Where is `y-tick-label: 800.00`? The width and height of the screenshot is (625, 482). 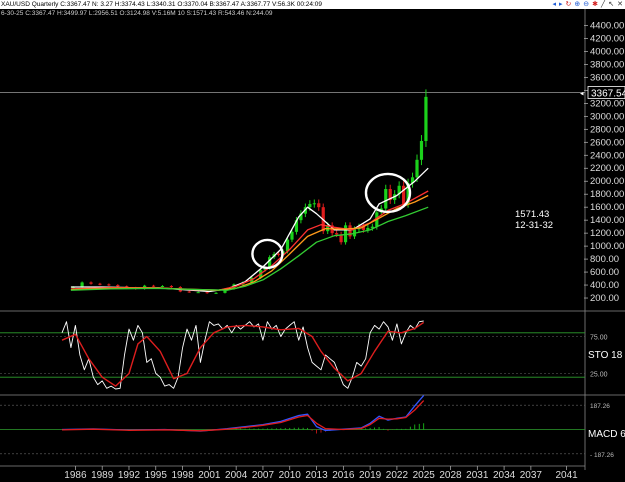
y-tick-label: 800.00 is located at coordinates (604, 259).